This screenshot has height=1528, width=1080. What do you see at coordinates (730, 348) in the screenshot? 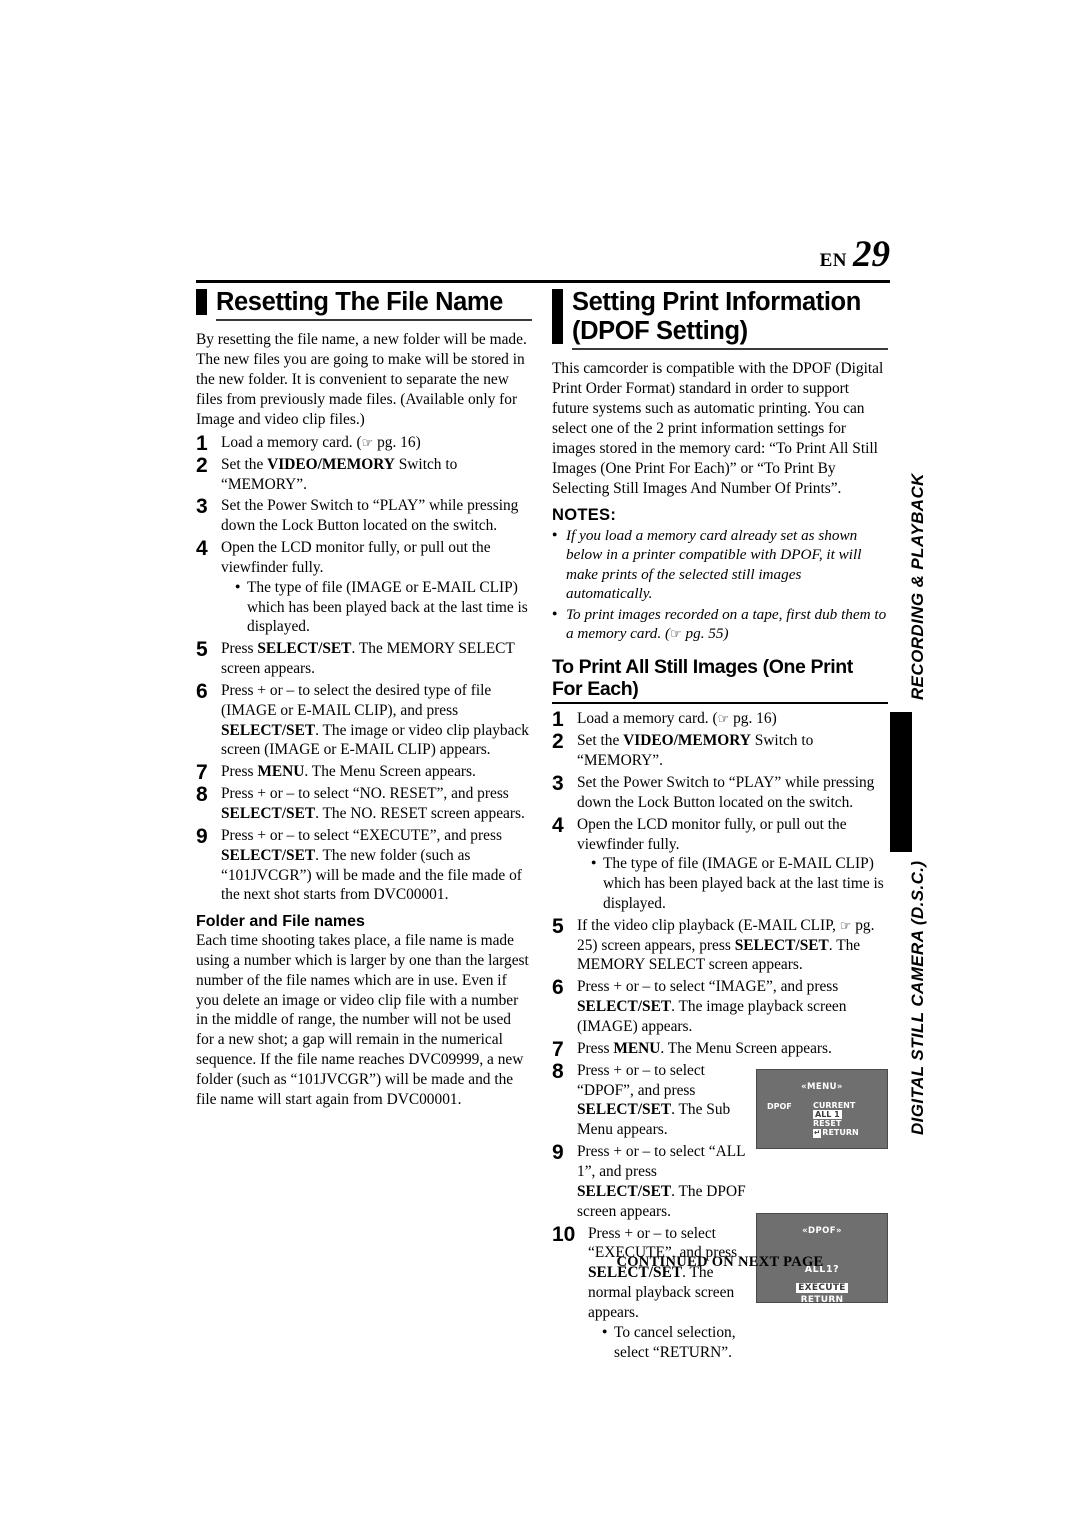
I see `right-heading-underline` at bounding box center [730, 348].